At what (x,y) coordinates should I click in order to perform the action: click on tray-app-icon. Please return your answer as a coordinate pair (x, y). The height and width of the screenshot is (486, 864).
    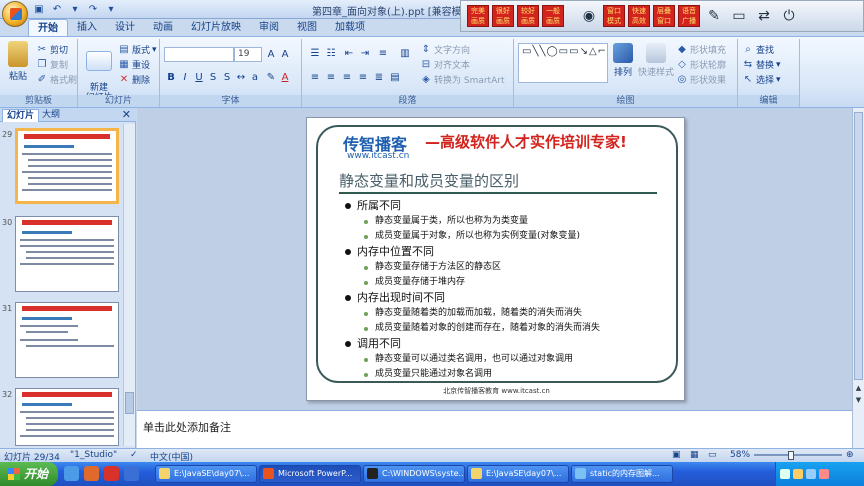
    Looking at the image, I should click on (798, 474).